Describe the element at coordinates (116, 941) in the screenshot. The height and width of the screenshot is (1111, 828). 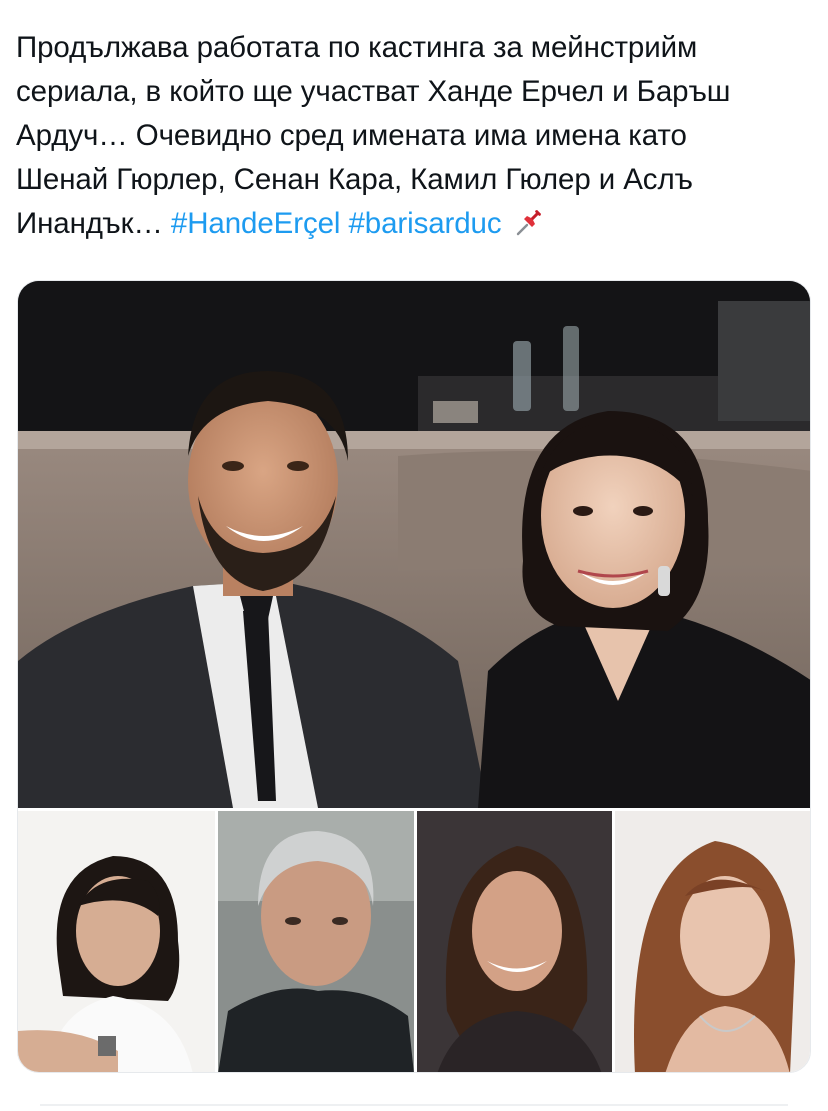
I see `woman-short-hair-photo` at that location.